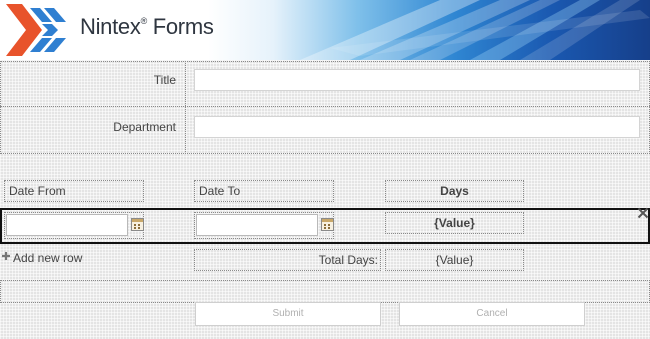  What do you see at coordinates (185, 107) in the screenshot?
I see `details-divider` at bounding box center [185, 107].